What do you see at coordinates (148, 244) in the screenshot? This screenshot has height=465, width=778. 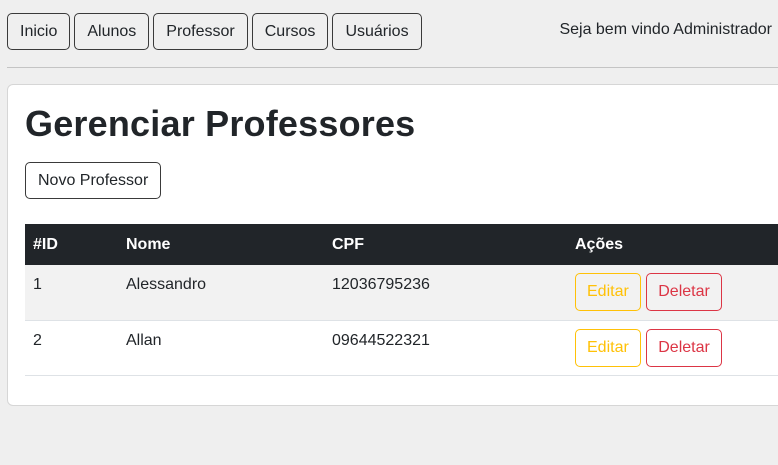 I see `column-header-nome: Nome` at bounding box center [148, 244].